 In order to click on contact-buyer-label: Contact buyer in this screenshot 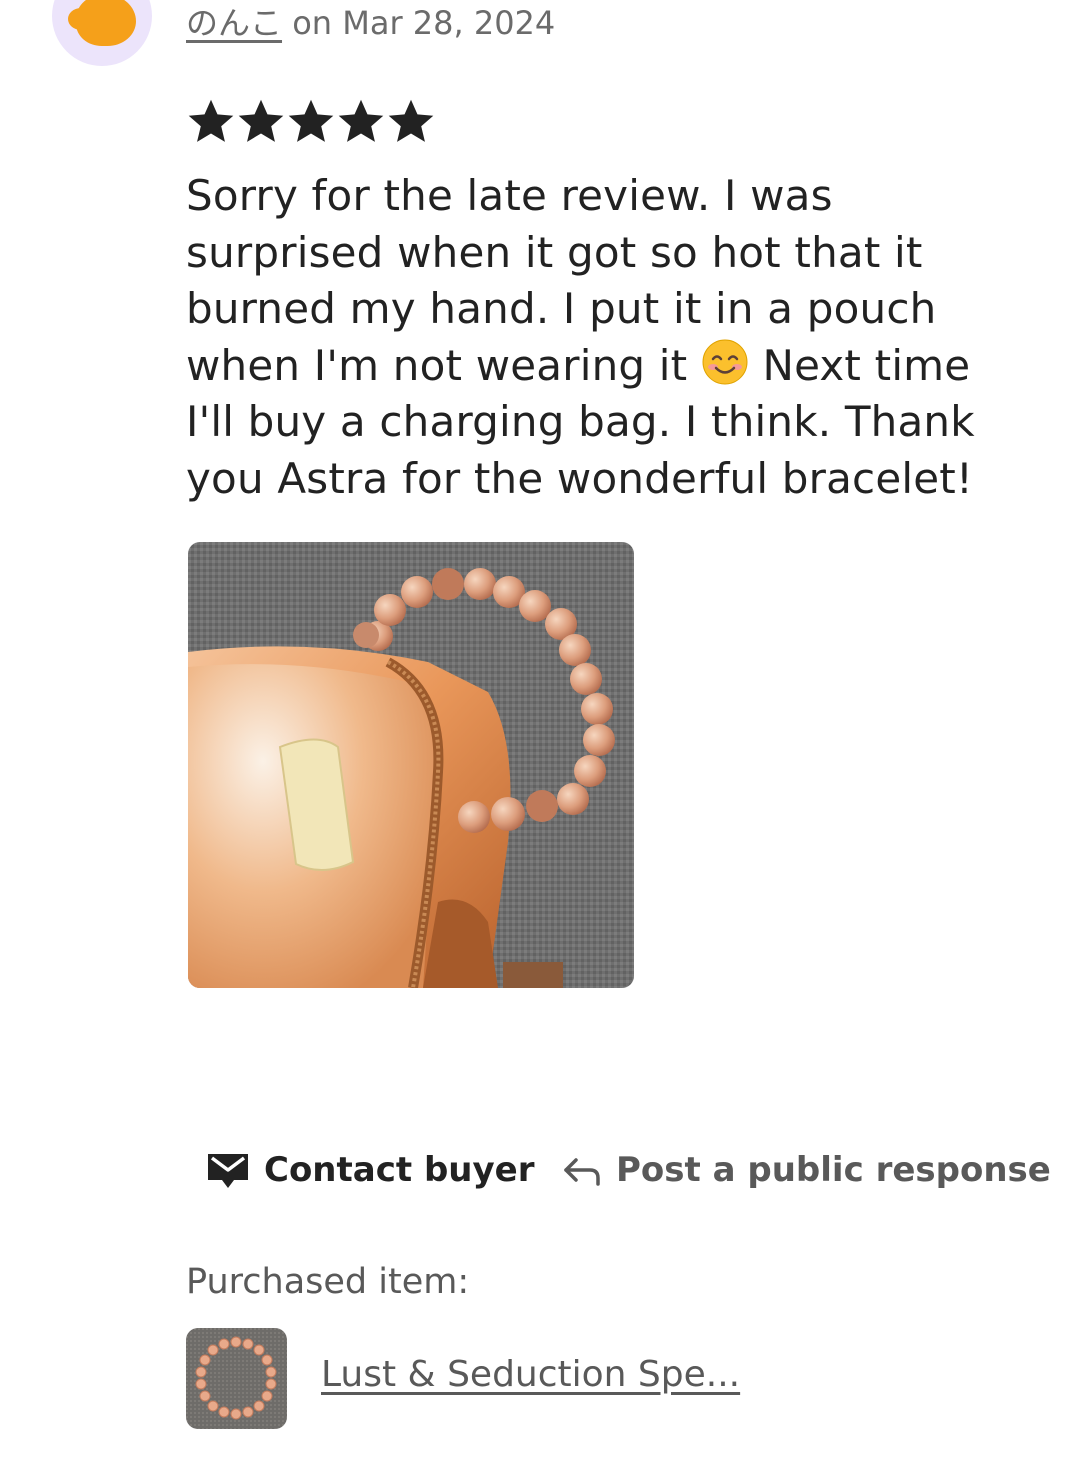, I will do `click(399, 1170)`.